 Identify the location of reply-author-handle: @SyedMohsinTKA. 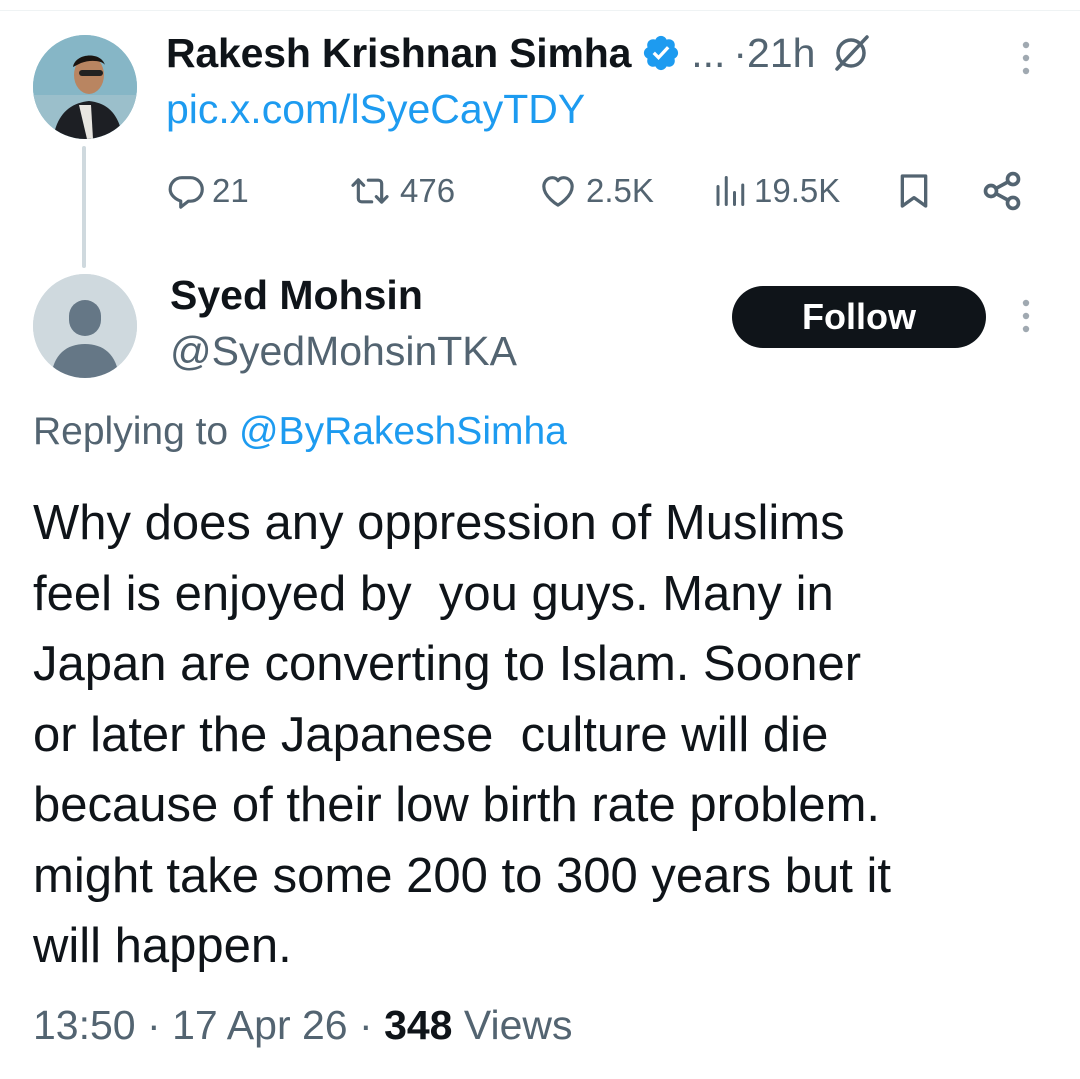
(343, 351).